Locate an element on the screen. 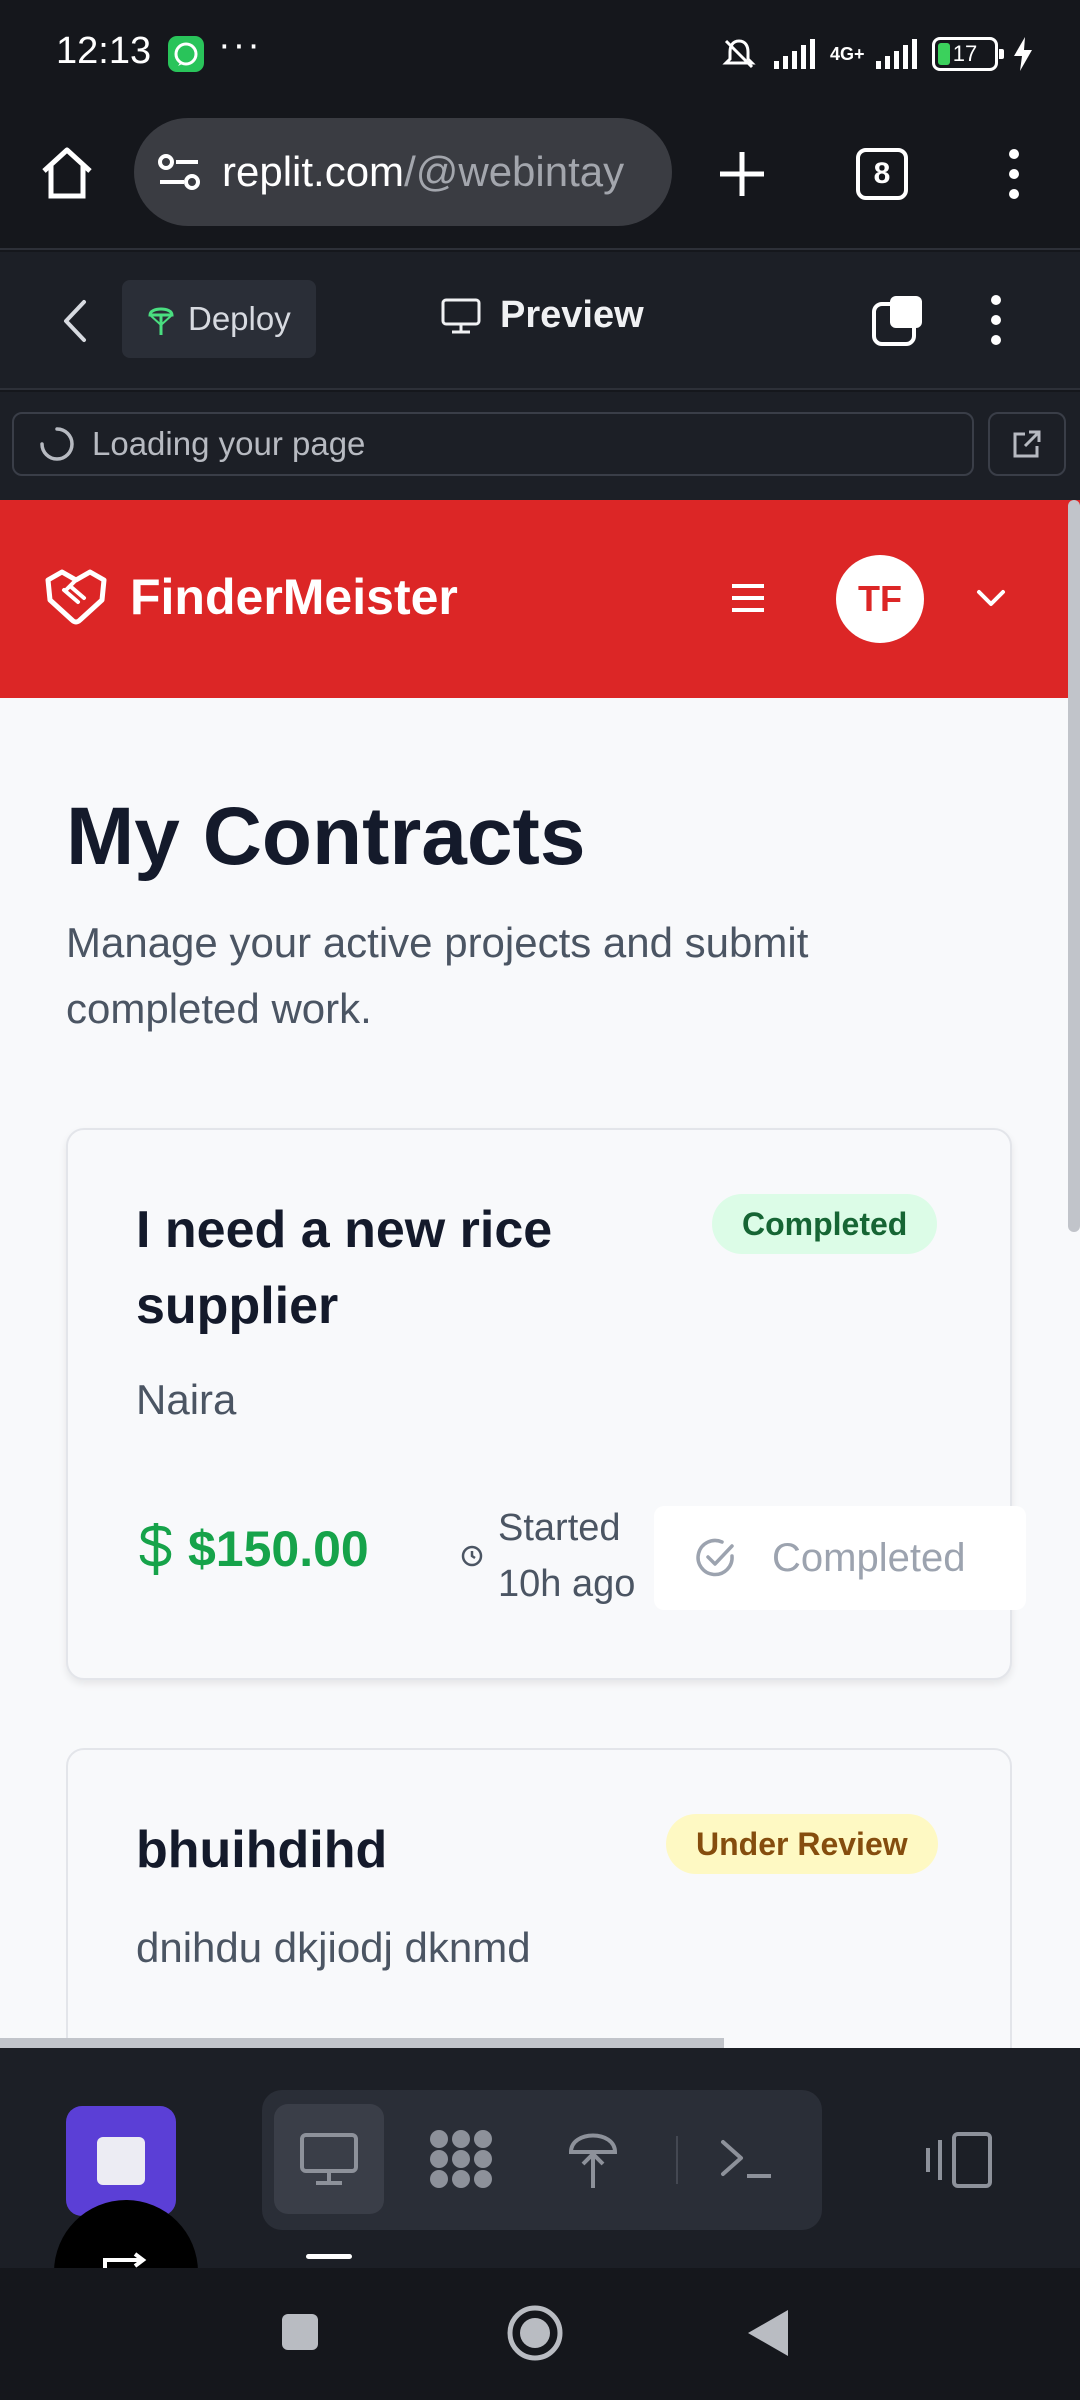 The height and width of the screenshot is (2400, 1080). tool-divider is located at coordinates (677, 2160).